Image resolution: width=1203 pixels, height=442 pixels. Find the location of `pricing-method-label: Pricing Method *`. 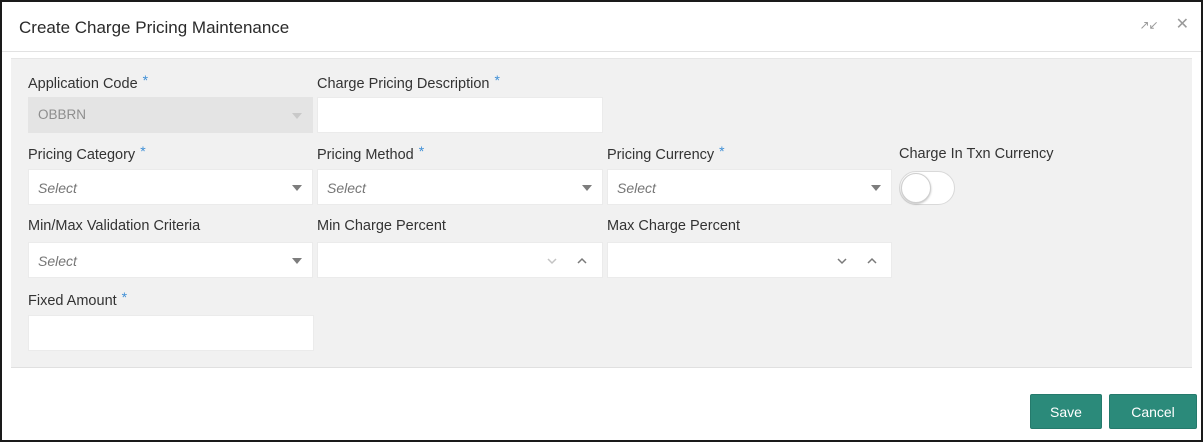

pricing-method-label: Pricing Method * is located at coordinates (371, 153).